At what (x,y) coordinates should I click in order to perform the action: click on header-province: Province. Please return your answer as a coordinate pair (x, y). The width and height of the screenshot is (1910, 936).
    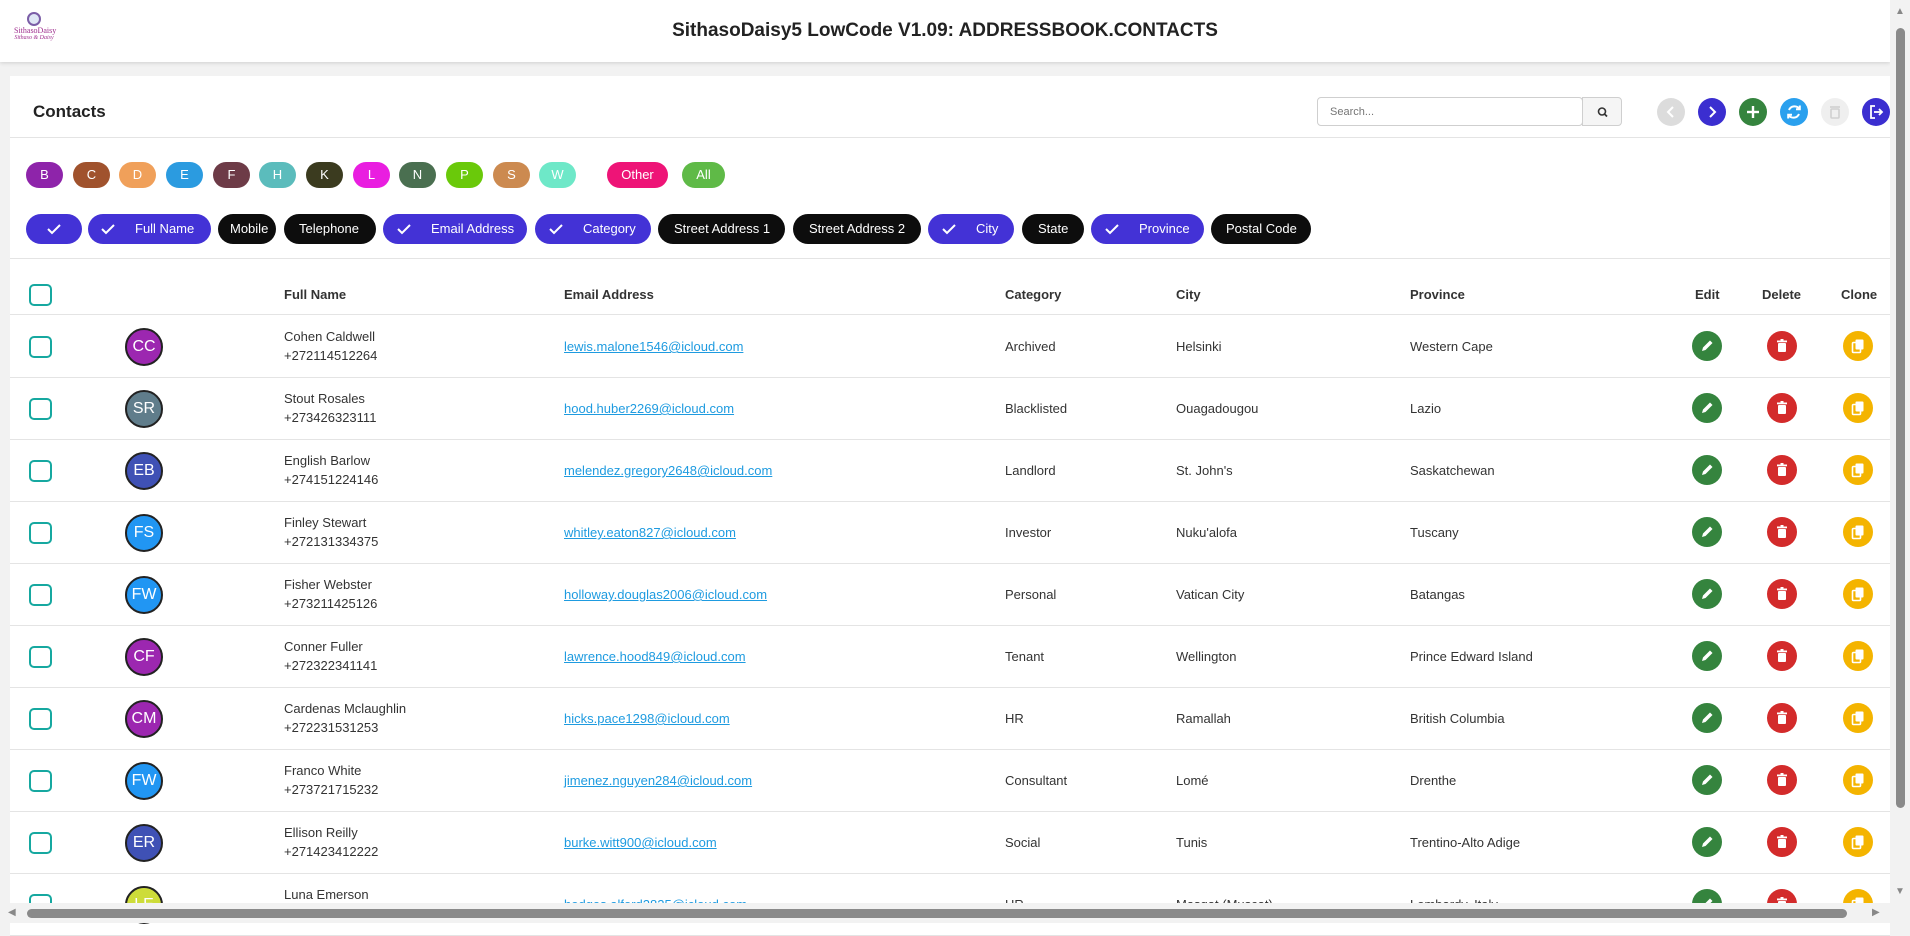
    Looking at the image, I should click on (1437, 294).